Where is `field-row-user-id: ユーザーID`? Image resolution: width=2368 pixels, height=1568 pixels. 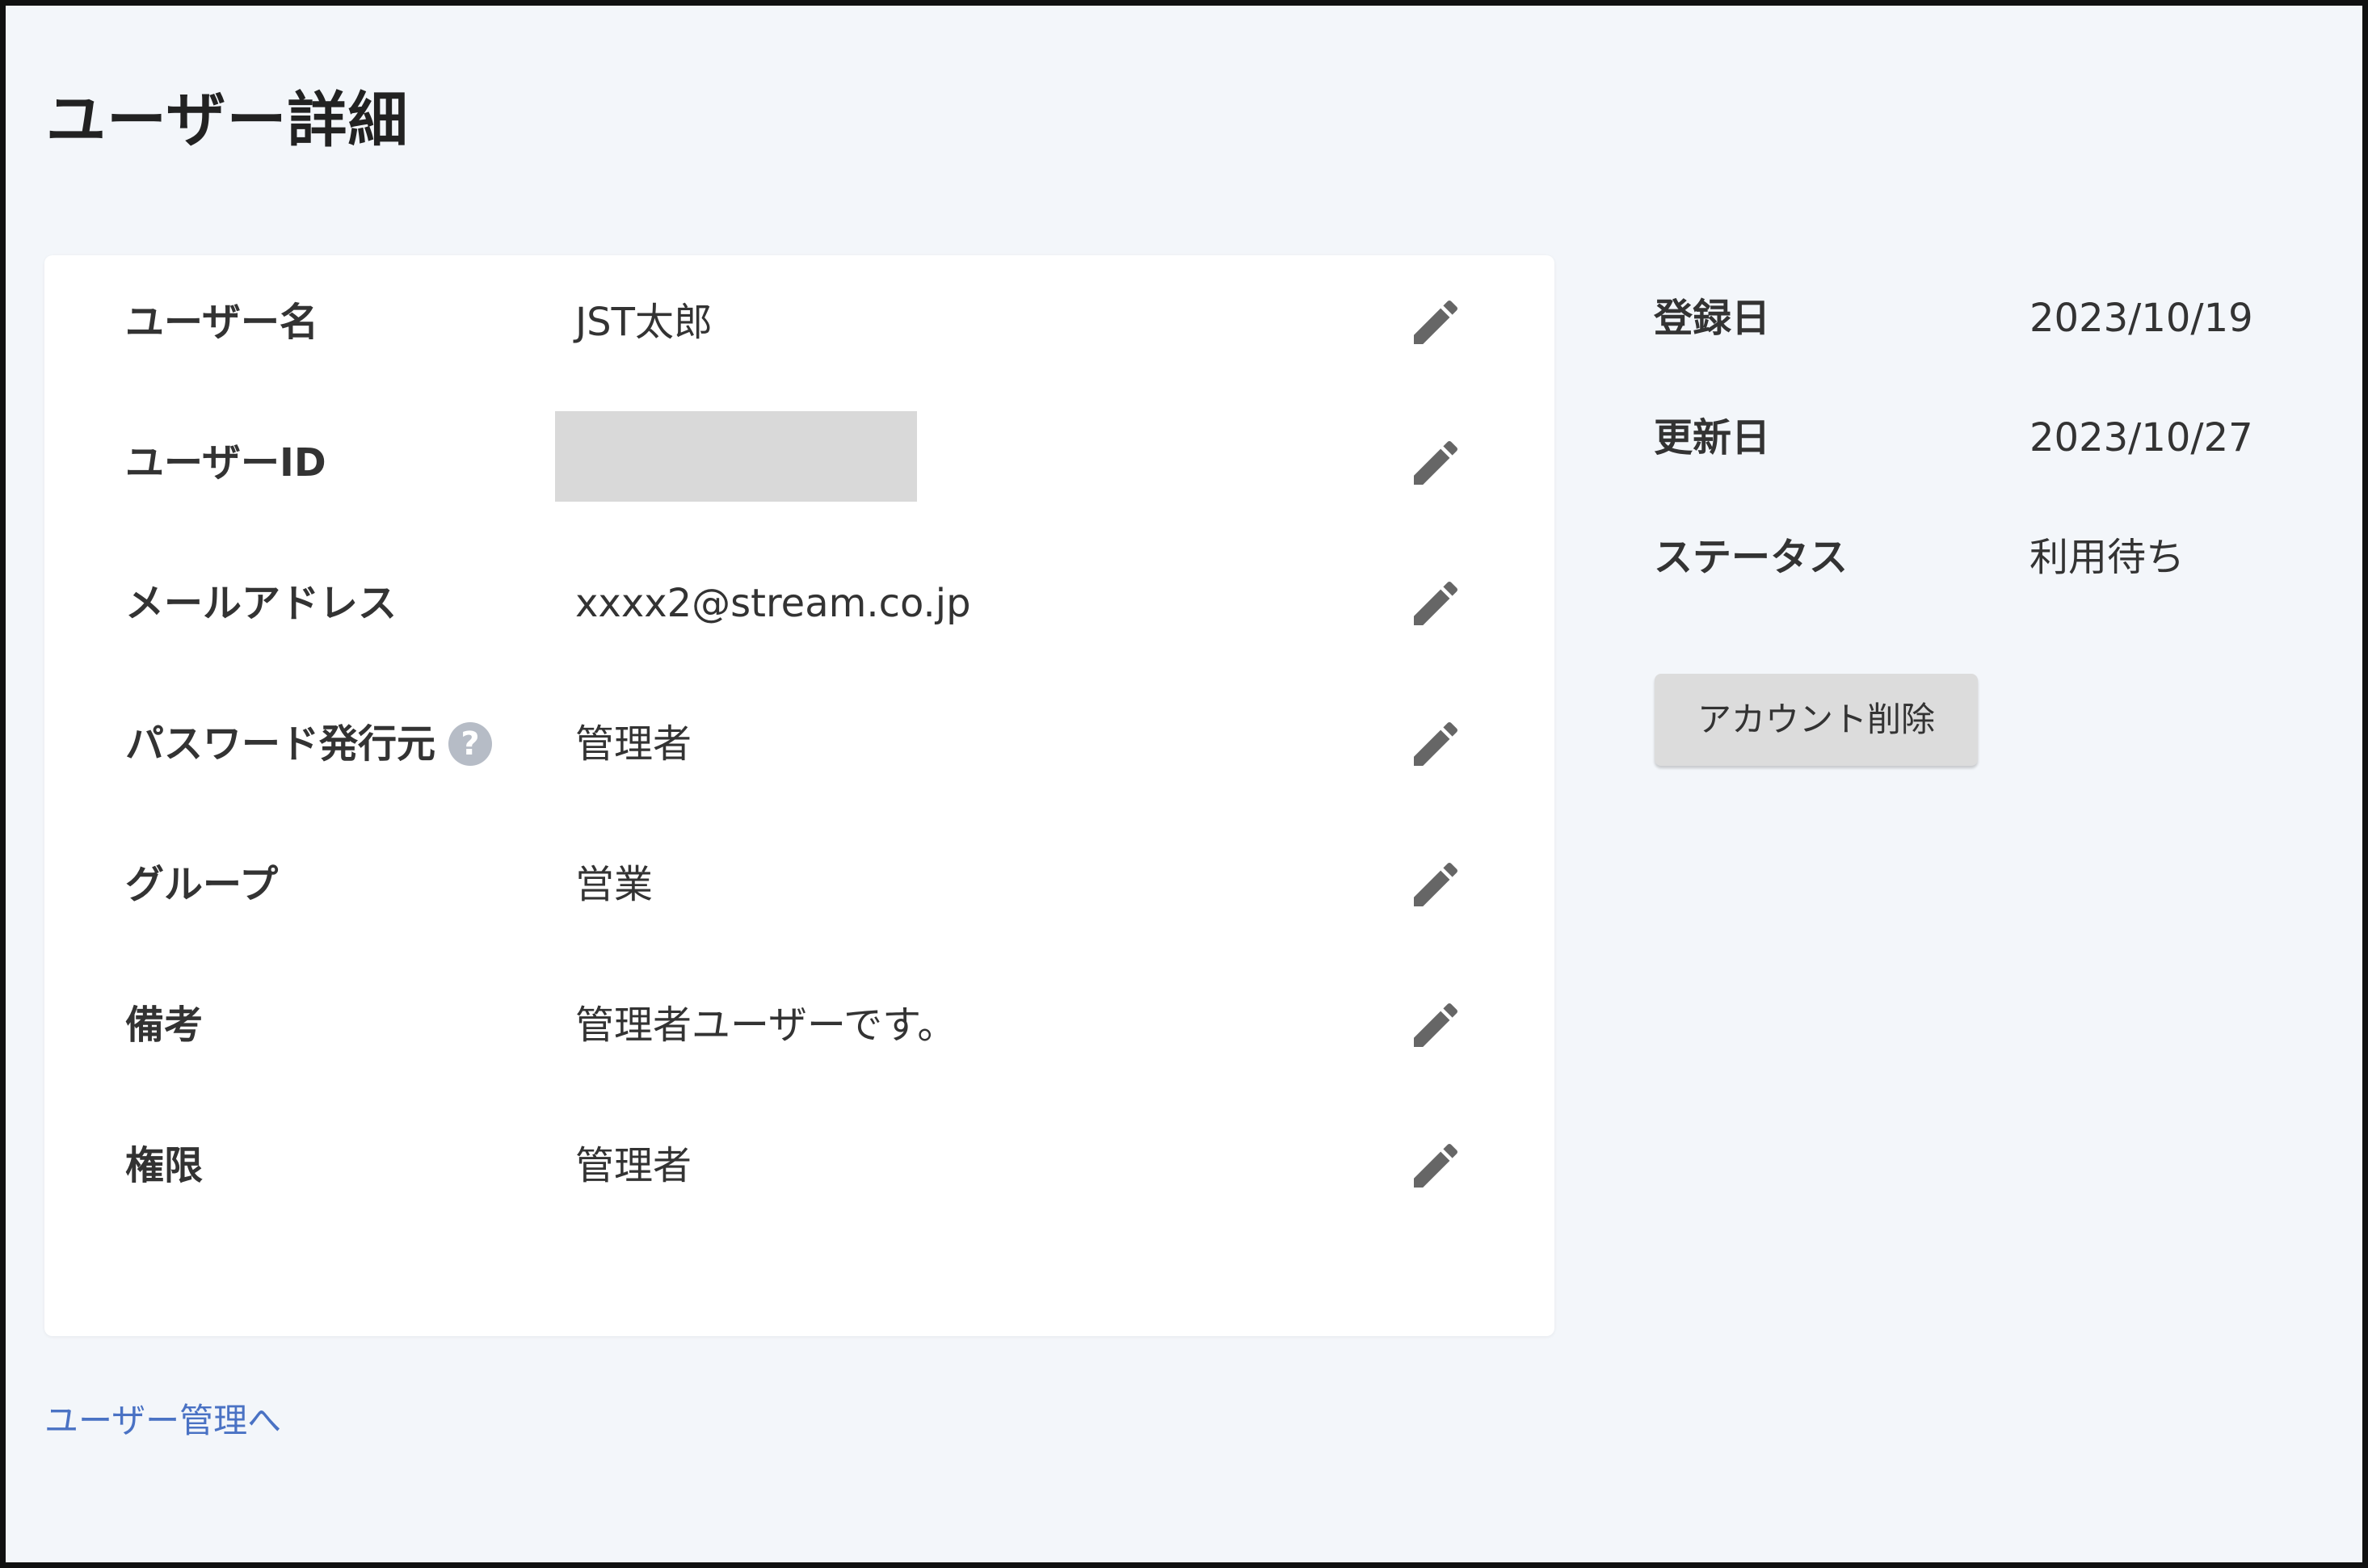 field-row-user-id: ユーザーID is located at coordinates (799, 461).